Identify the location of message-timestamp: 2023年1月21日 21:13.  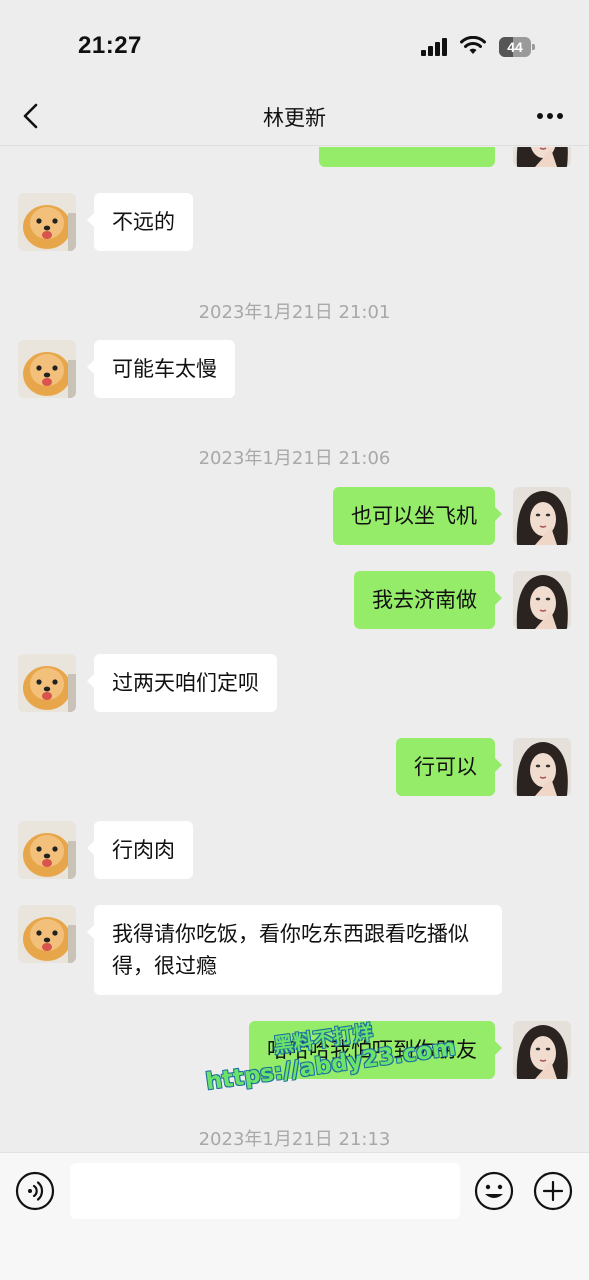
(294, 1139).